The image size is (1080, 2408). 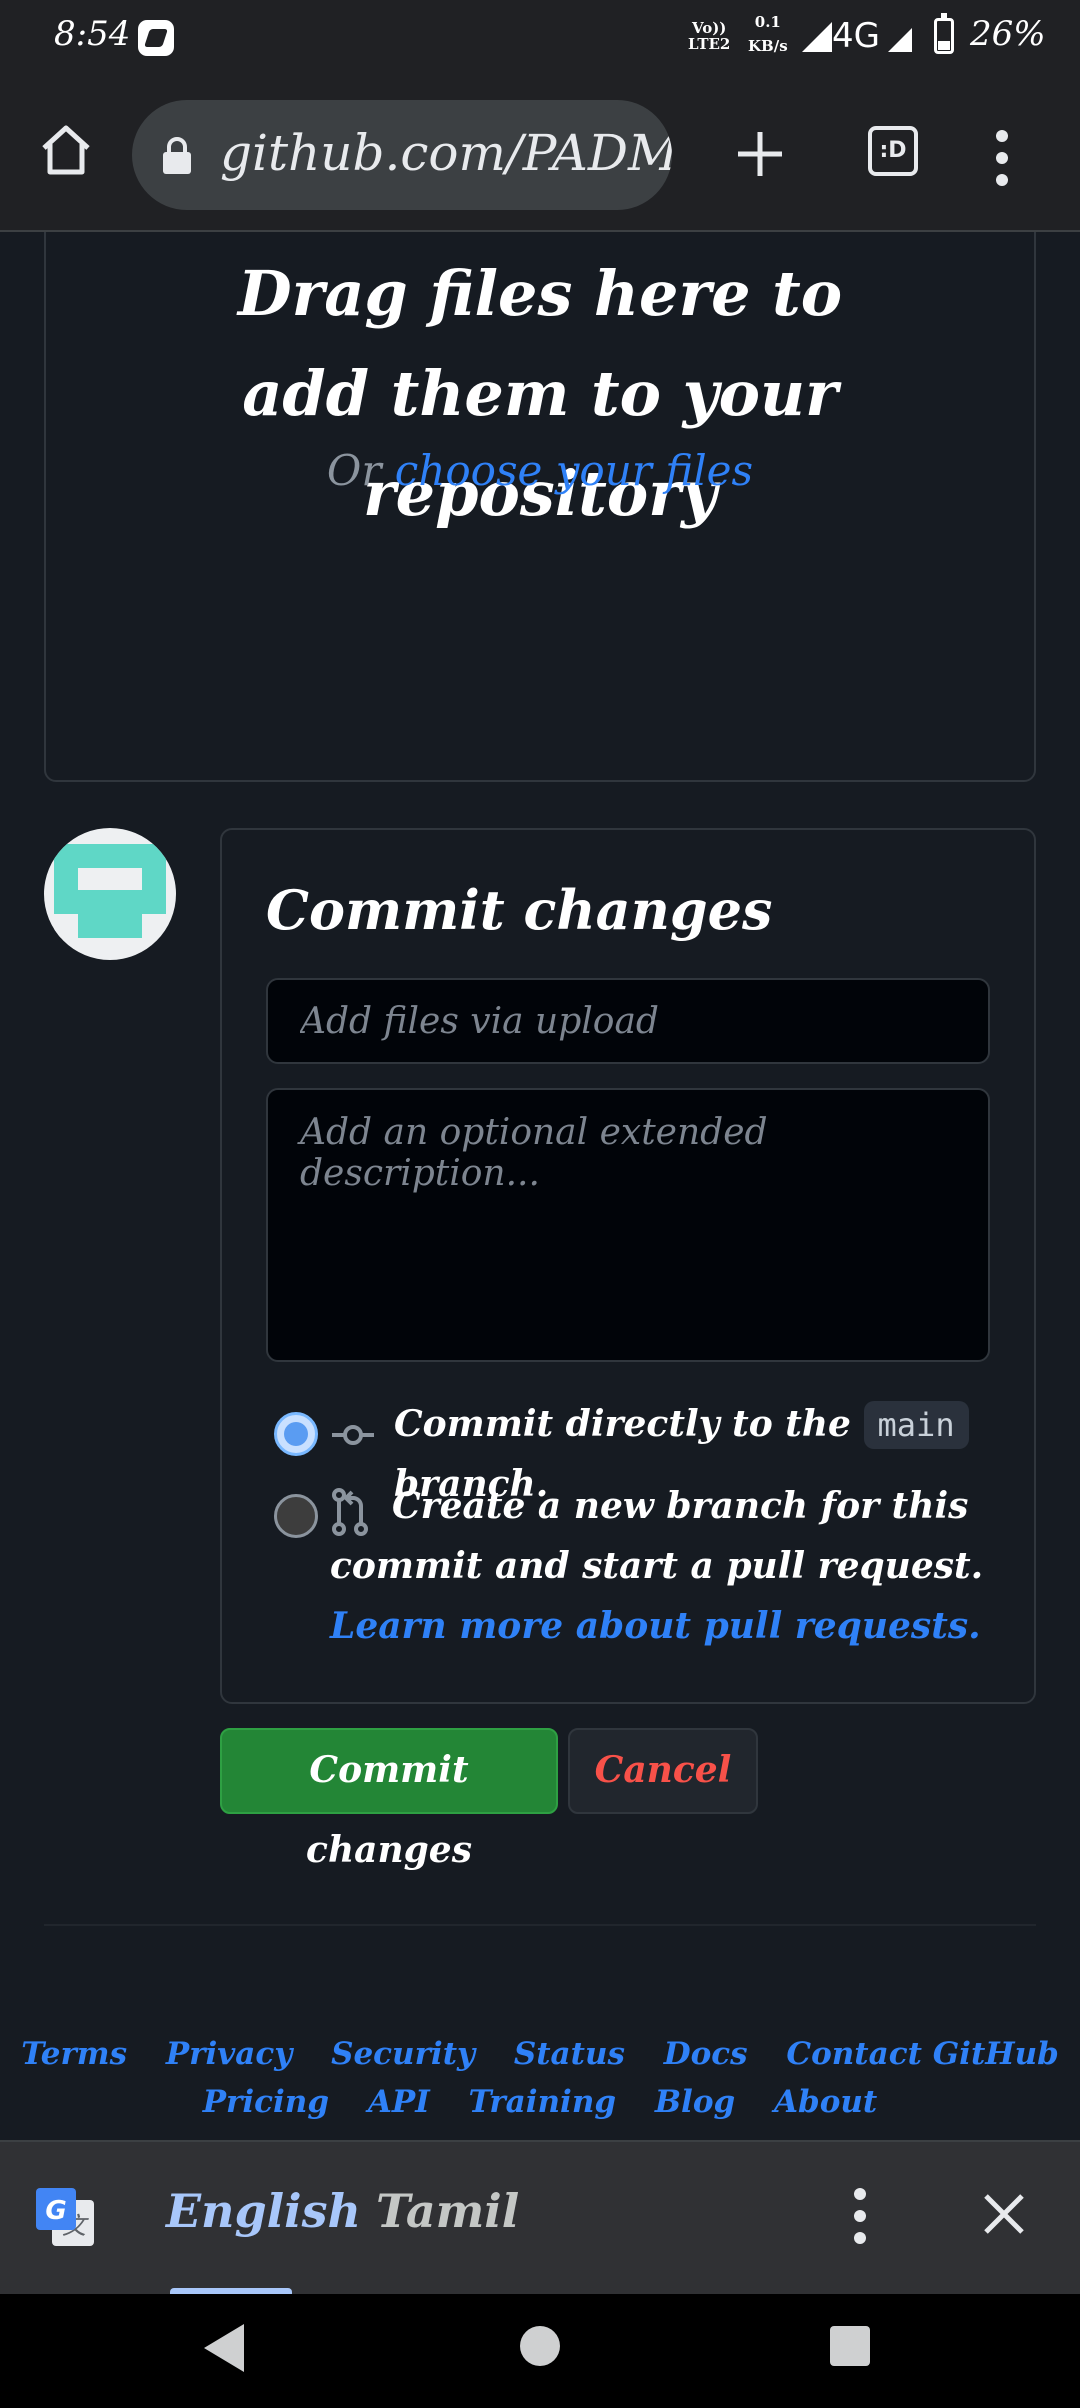 I want to click on home-icon, so click(x=66, y=150).